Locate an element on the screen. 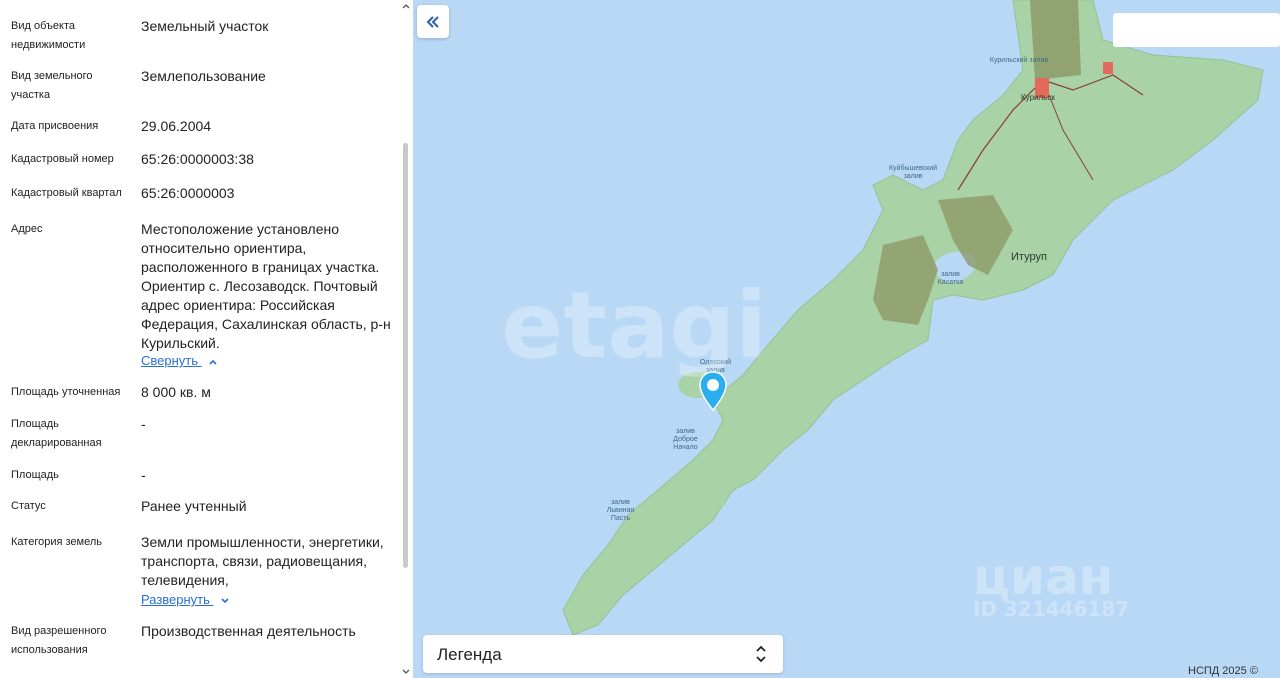 This screenshot has height=678, width=1280. value-land-type: Землепользование is located at coordinates (203, 76).